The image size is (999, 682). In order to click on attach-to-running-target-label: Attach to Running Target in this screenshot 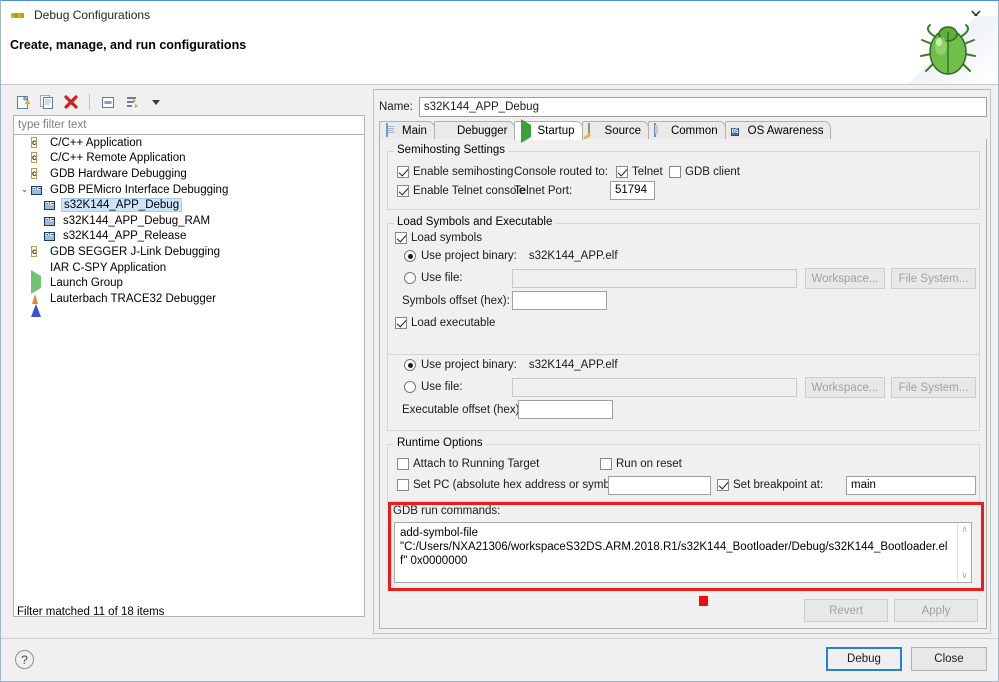, I will do `click(476, 464)`.